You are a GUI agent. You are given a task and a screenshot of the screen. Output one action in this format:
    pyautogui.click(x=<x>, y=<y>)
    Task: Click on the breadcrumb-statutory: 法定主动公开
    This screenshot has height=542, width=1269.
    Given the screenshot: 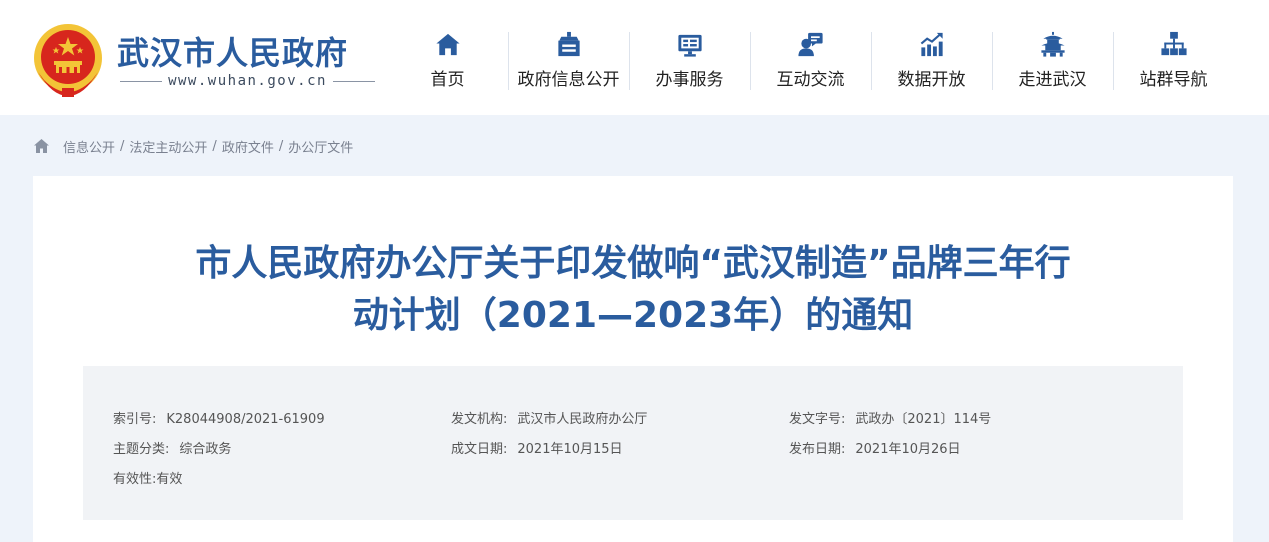 What is the action you would take?
    pyautogui.click(x=168, y=146)
    